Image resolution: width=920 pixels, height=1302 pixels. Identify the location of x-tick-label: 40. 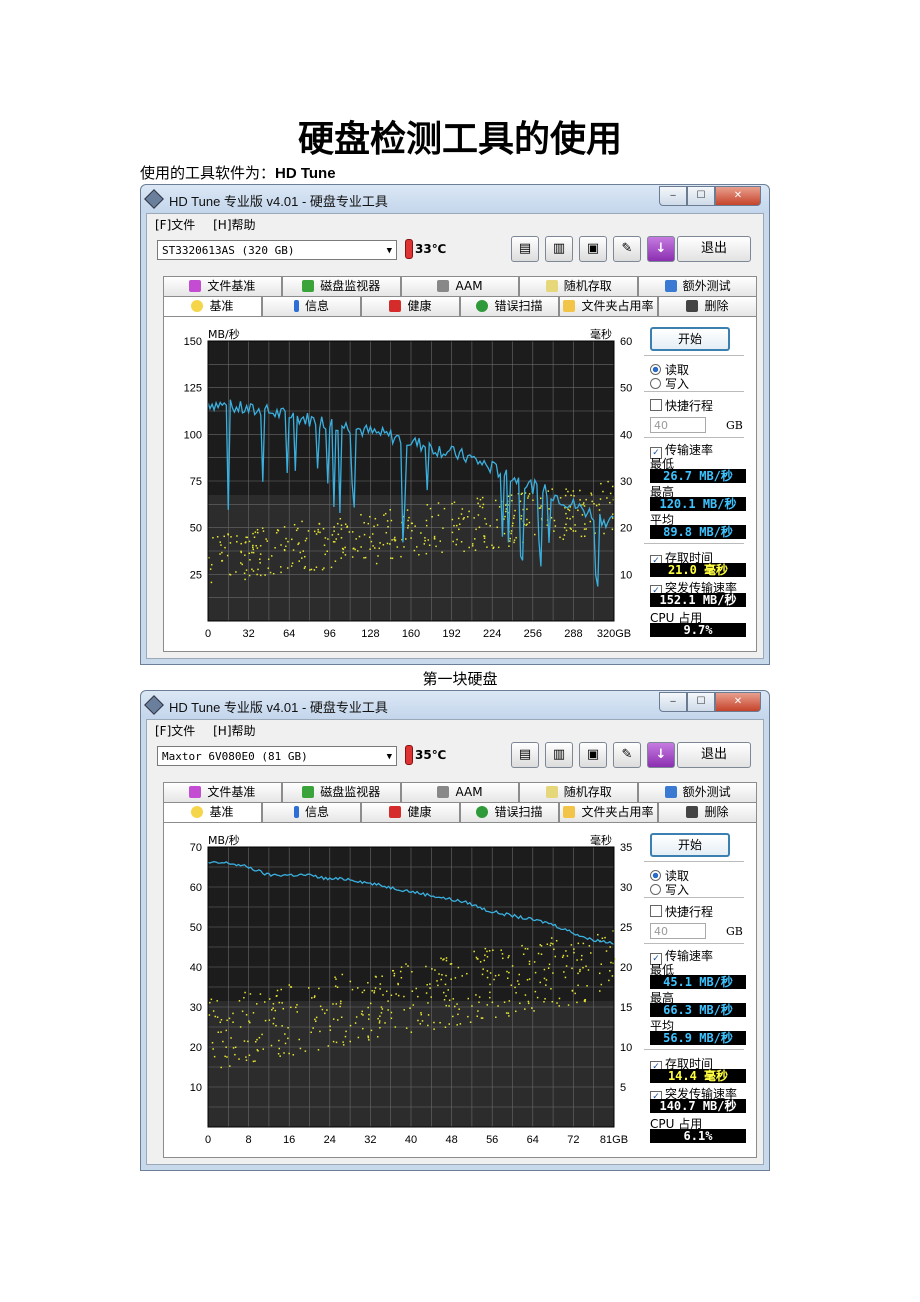
(411, 1140).